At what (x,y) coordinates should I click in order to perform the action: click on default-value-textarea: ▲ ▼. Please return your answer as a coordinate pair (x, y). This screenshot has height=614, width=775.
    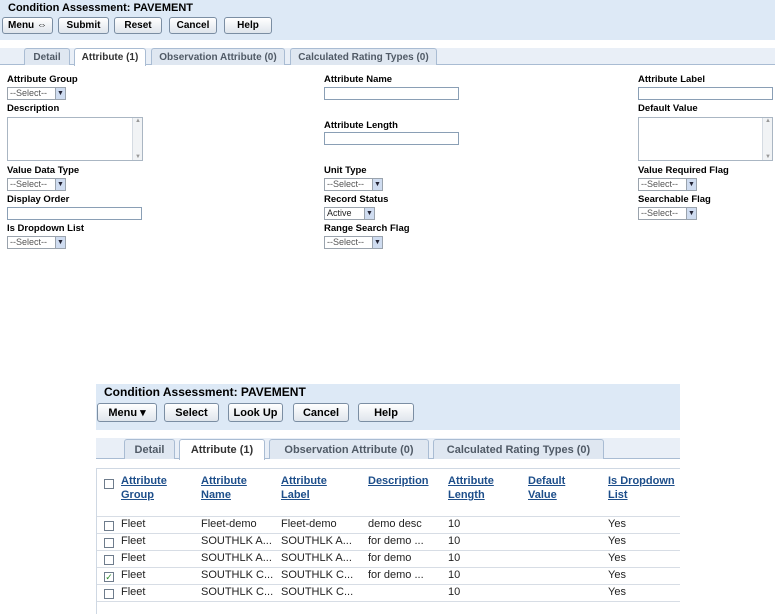
    Looking at the image, I should click on (705, 139).